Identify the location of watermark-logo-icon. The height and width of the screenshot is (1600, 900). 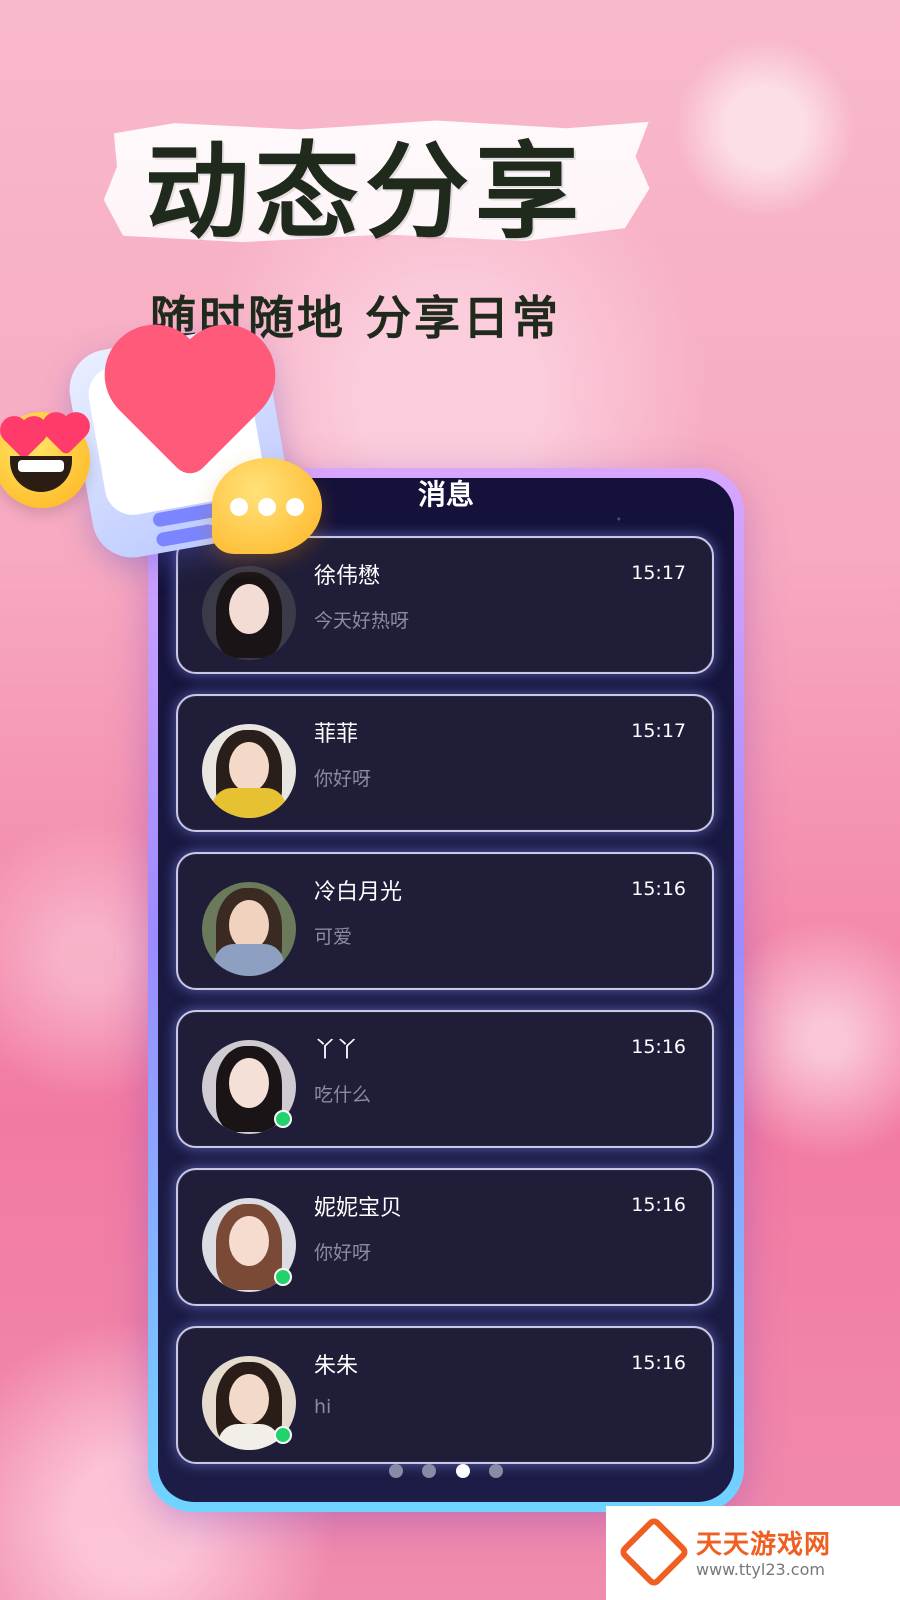
(654, 1552).